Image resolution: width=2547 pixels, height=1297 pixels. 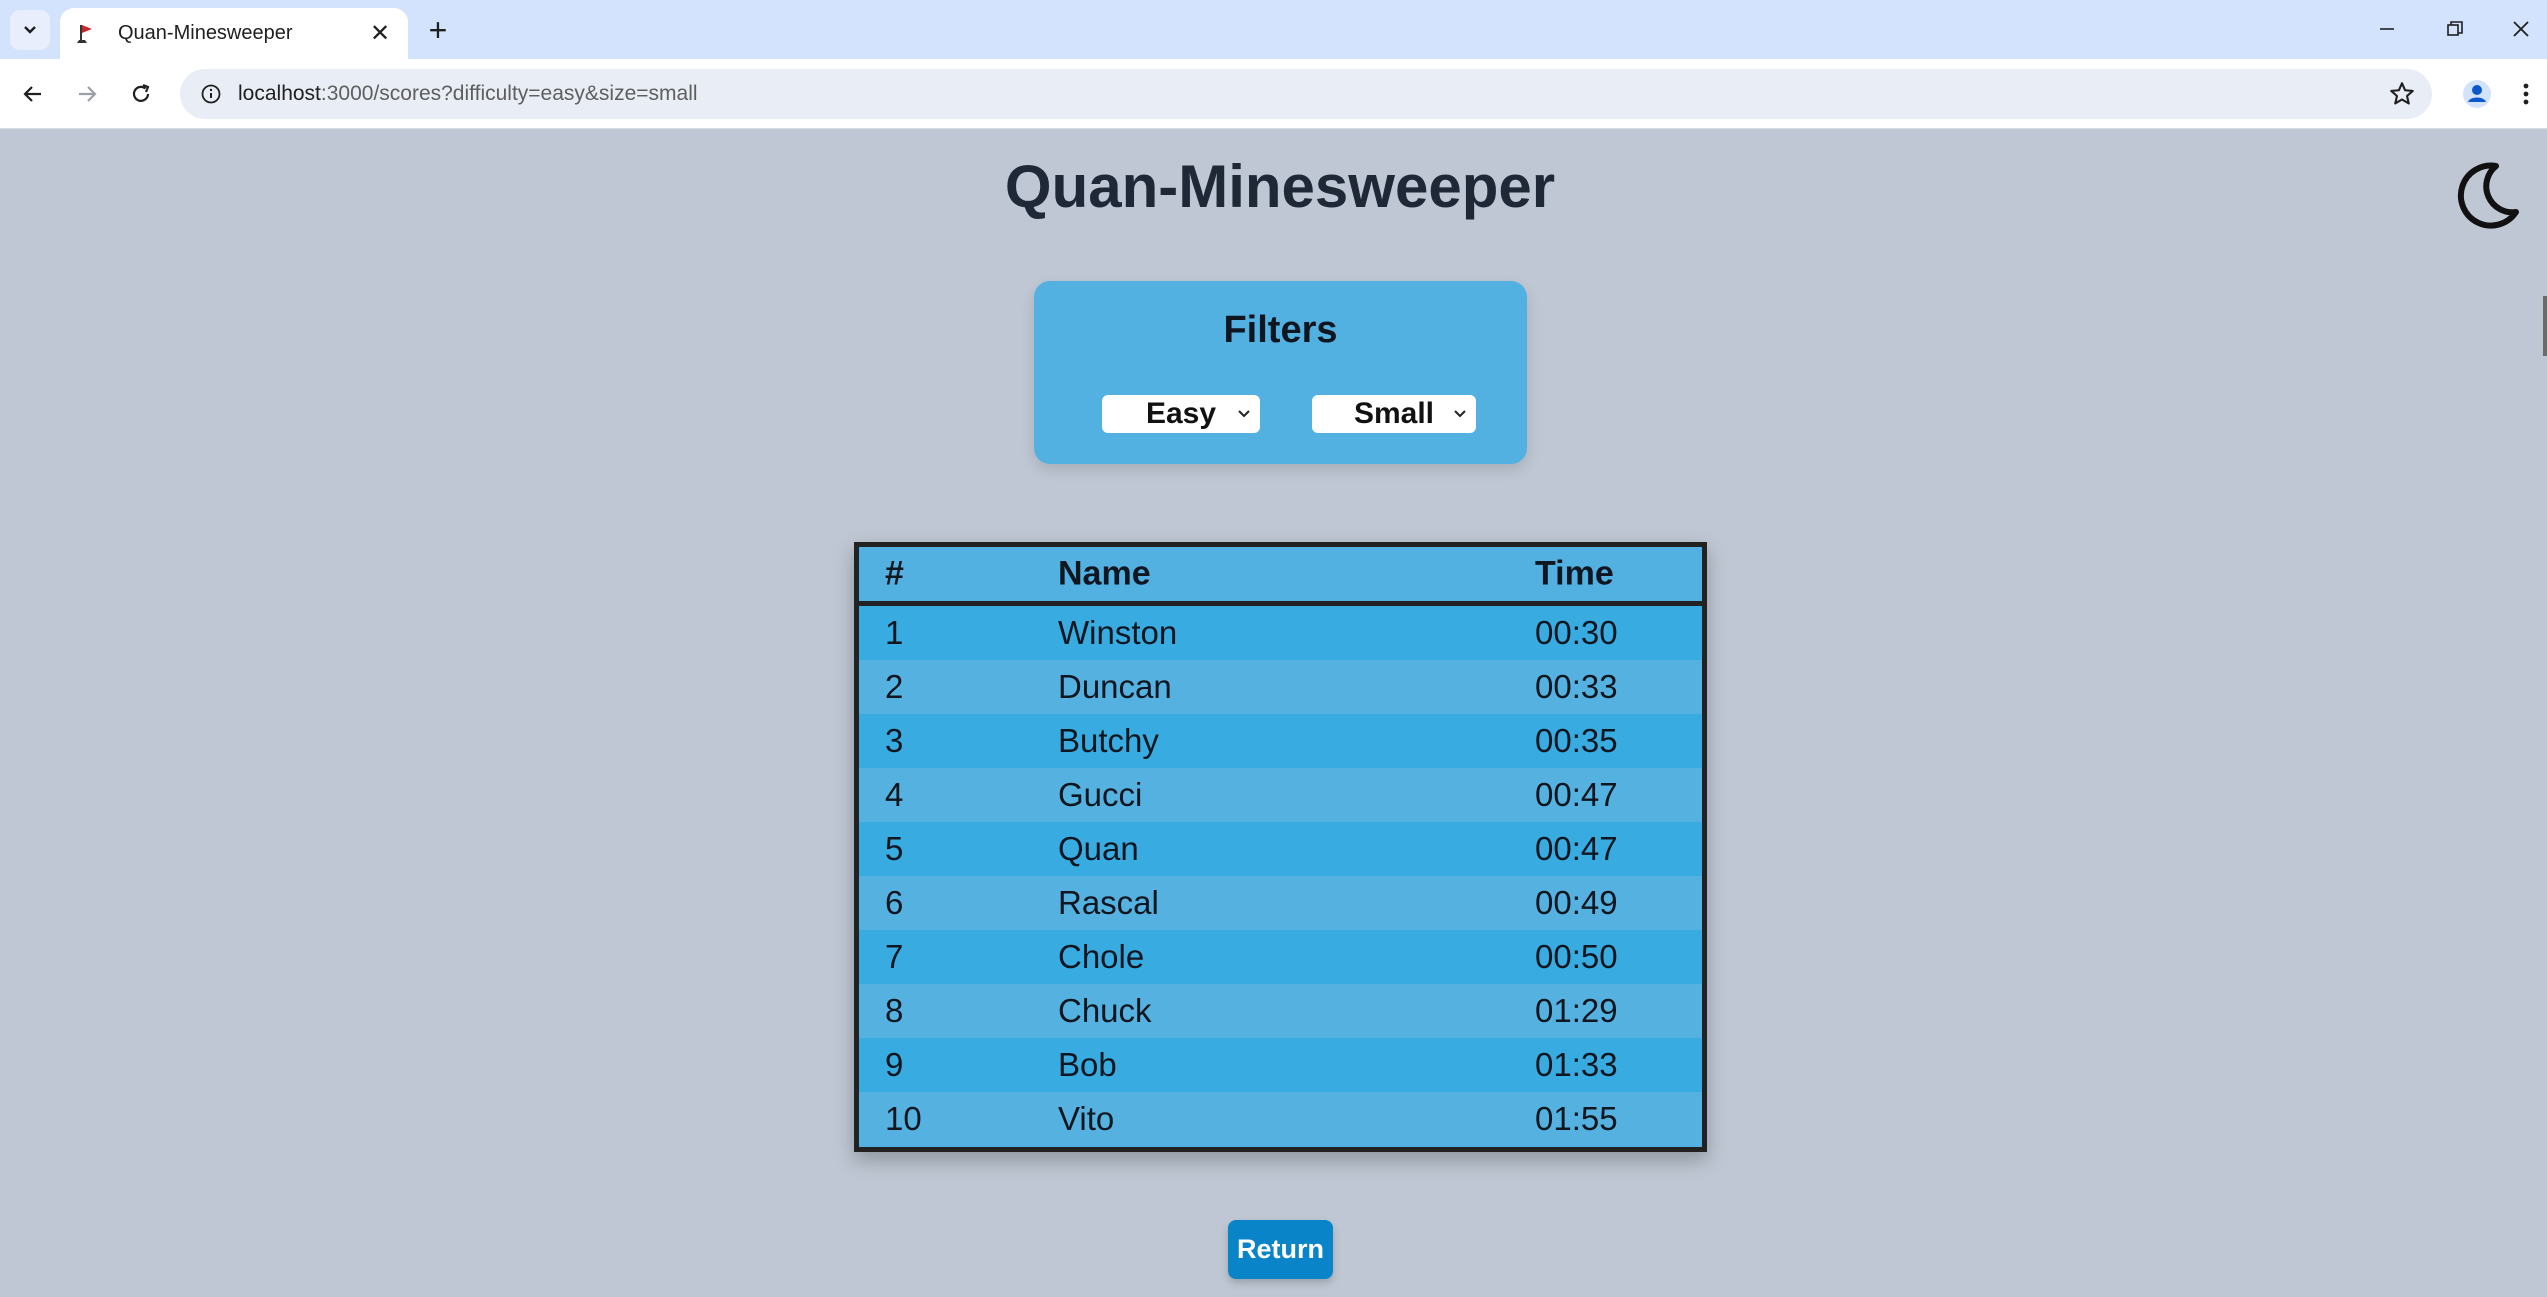 I want to click on reload-icon, so click(x=141, y=92).